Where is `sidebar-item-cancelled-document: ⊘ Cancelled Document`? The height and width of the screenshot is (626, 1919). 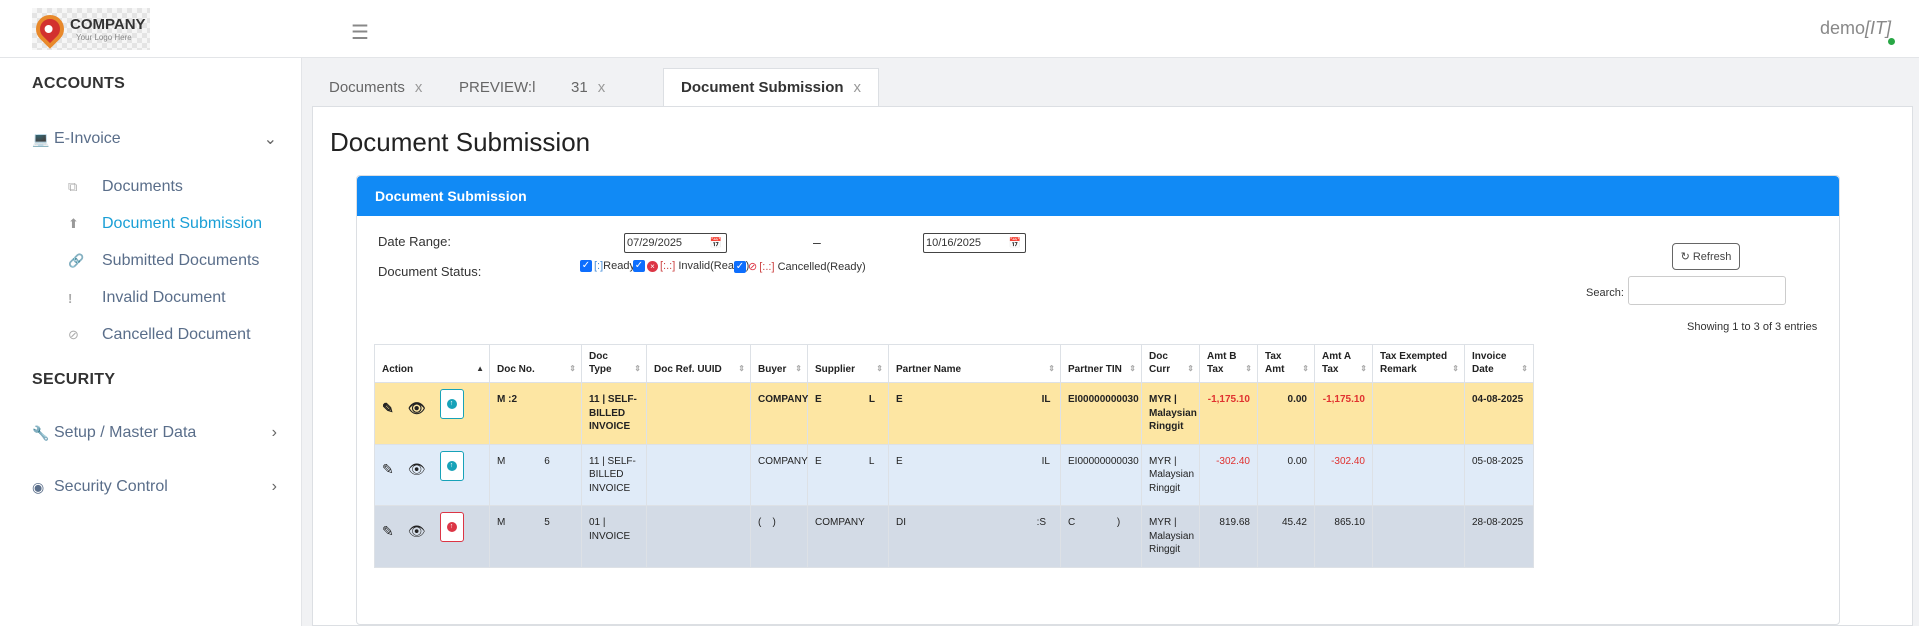
sidebar-item-cancelled-document: ⊘ Cancelled Document is located at coordinates (159, 335).